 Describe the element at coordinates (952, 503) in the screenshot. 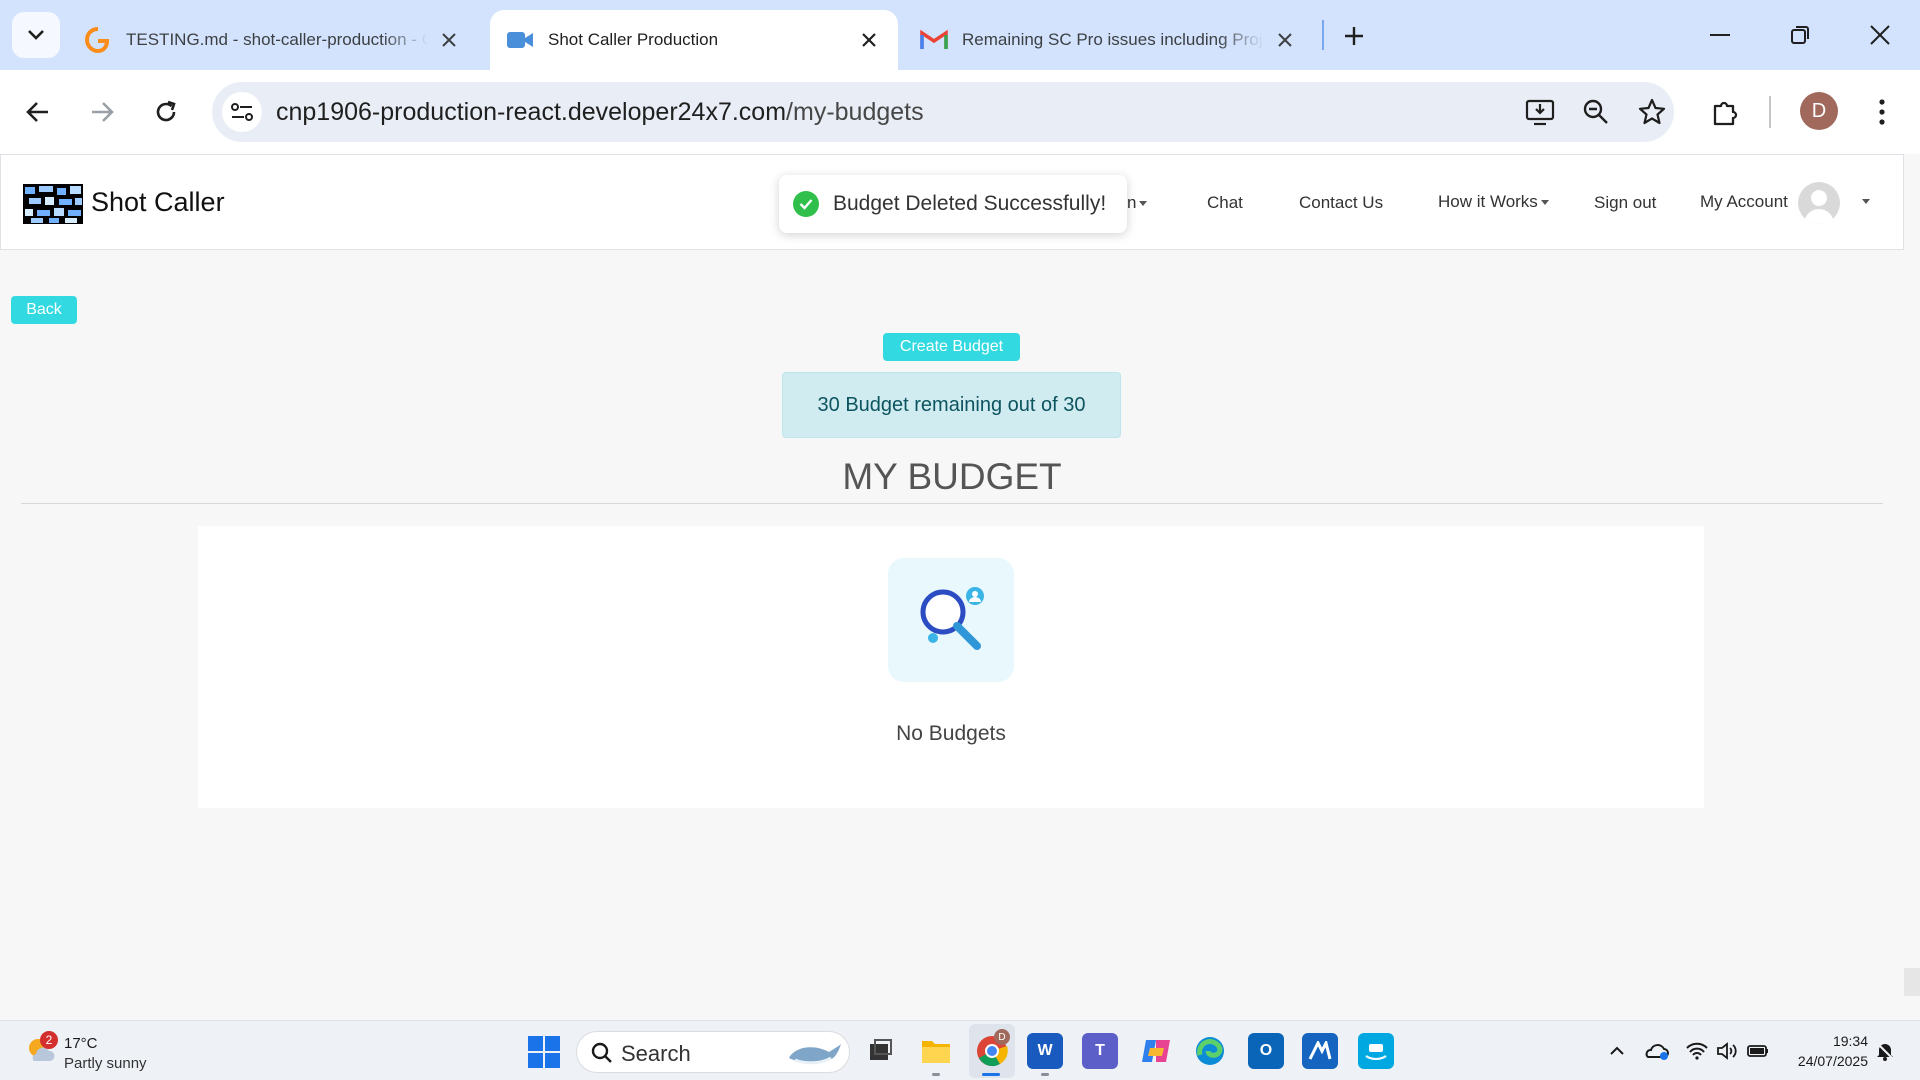

I see `divider` at that location.